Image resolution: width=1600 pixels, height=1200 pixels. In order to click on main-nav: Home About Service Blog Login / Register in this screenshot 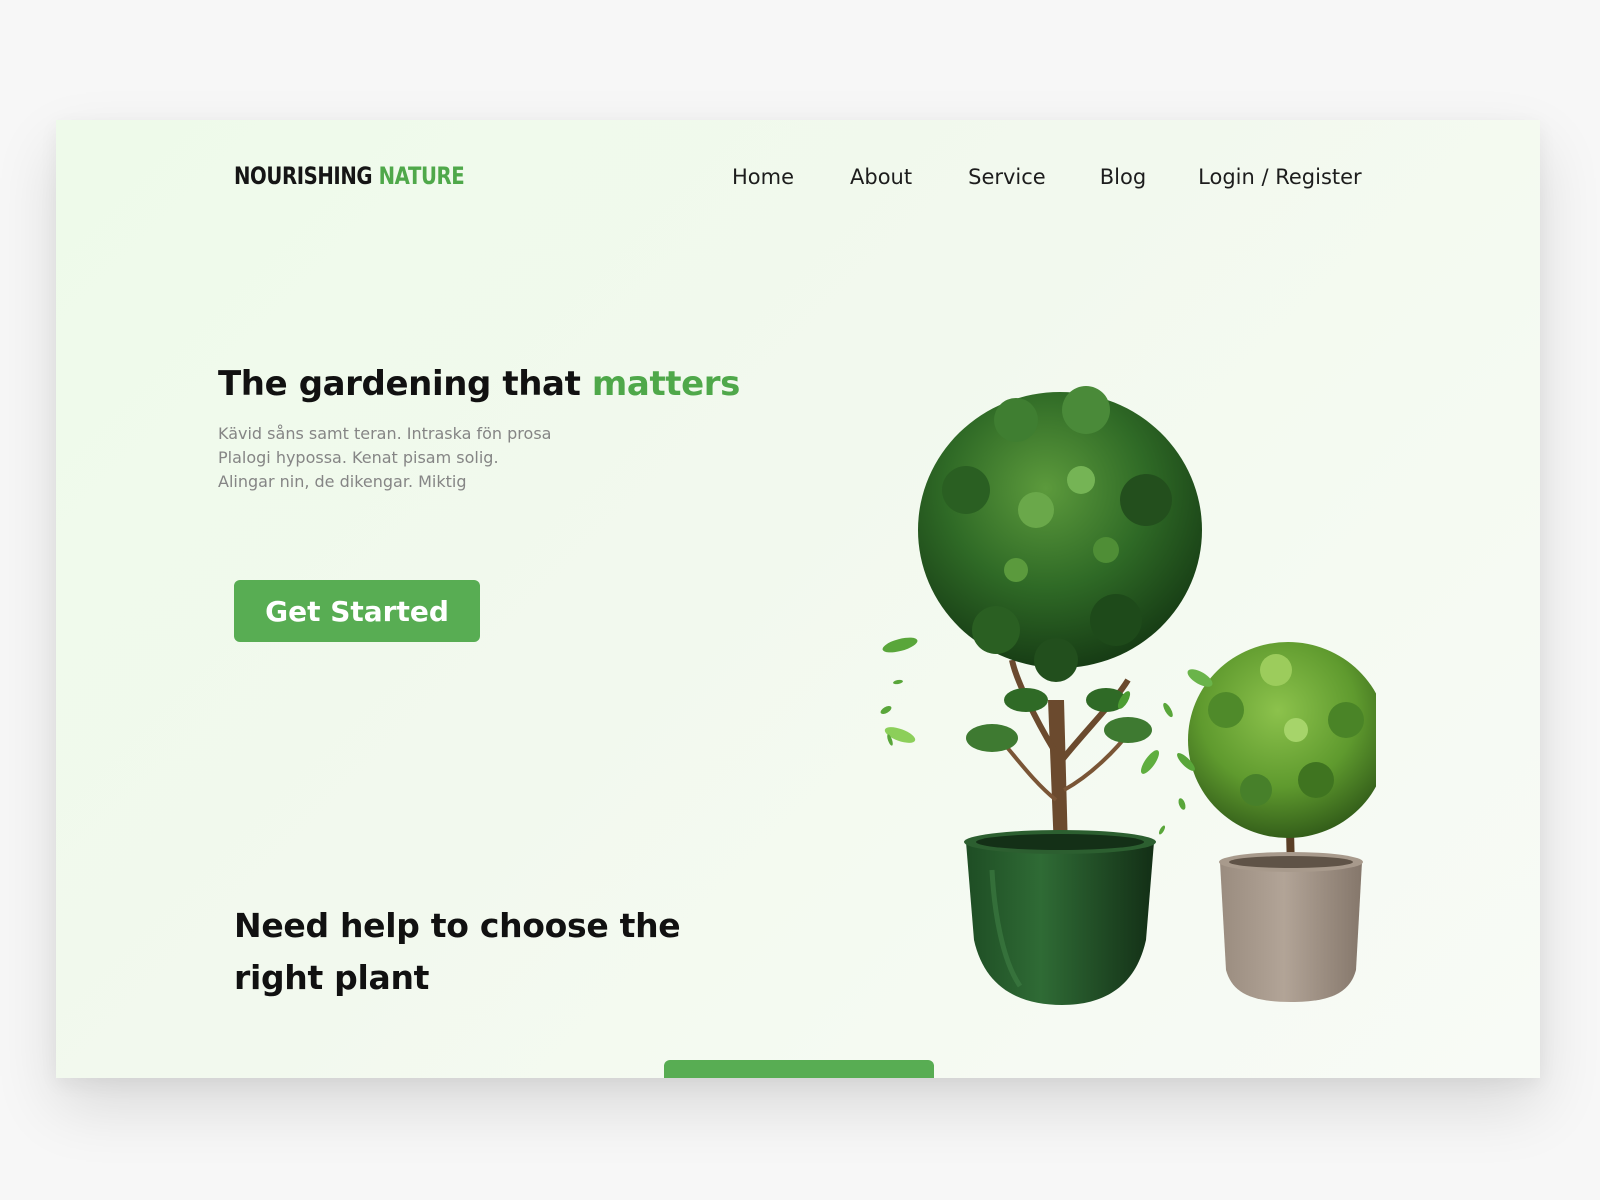, I will do `click(1047, 177)`.